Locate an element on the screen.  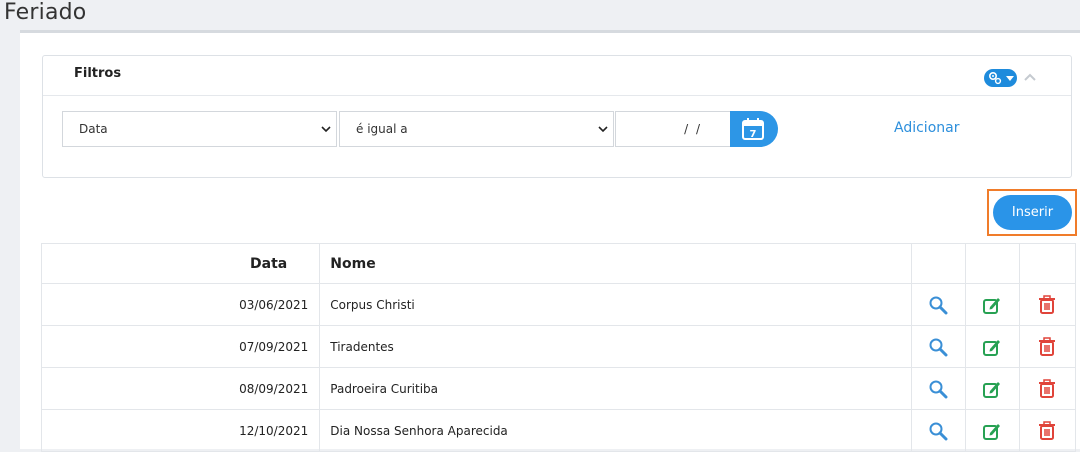
cell-name: Tiradentes is located at coordinates (615, 346).